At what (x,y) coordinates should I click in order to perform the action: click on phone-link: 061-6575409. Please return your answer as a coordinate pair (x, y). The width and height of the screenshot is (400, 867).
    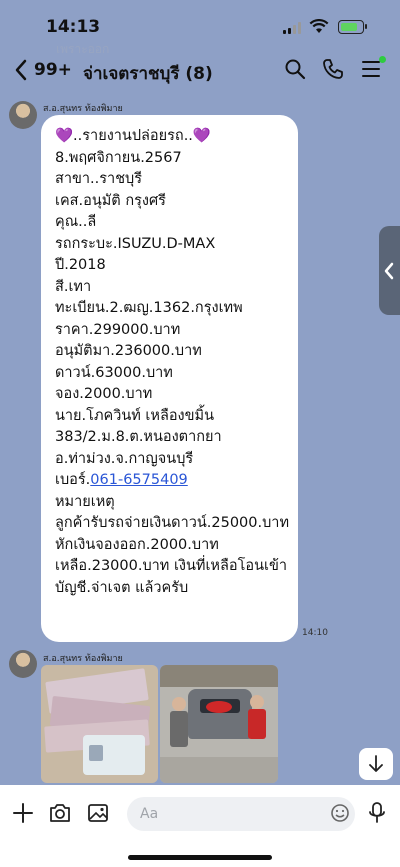
    Looking at the image, I should click on (139, 480).